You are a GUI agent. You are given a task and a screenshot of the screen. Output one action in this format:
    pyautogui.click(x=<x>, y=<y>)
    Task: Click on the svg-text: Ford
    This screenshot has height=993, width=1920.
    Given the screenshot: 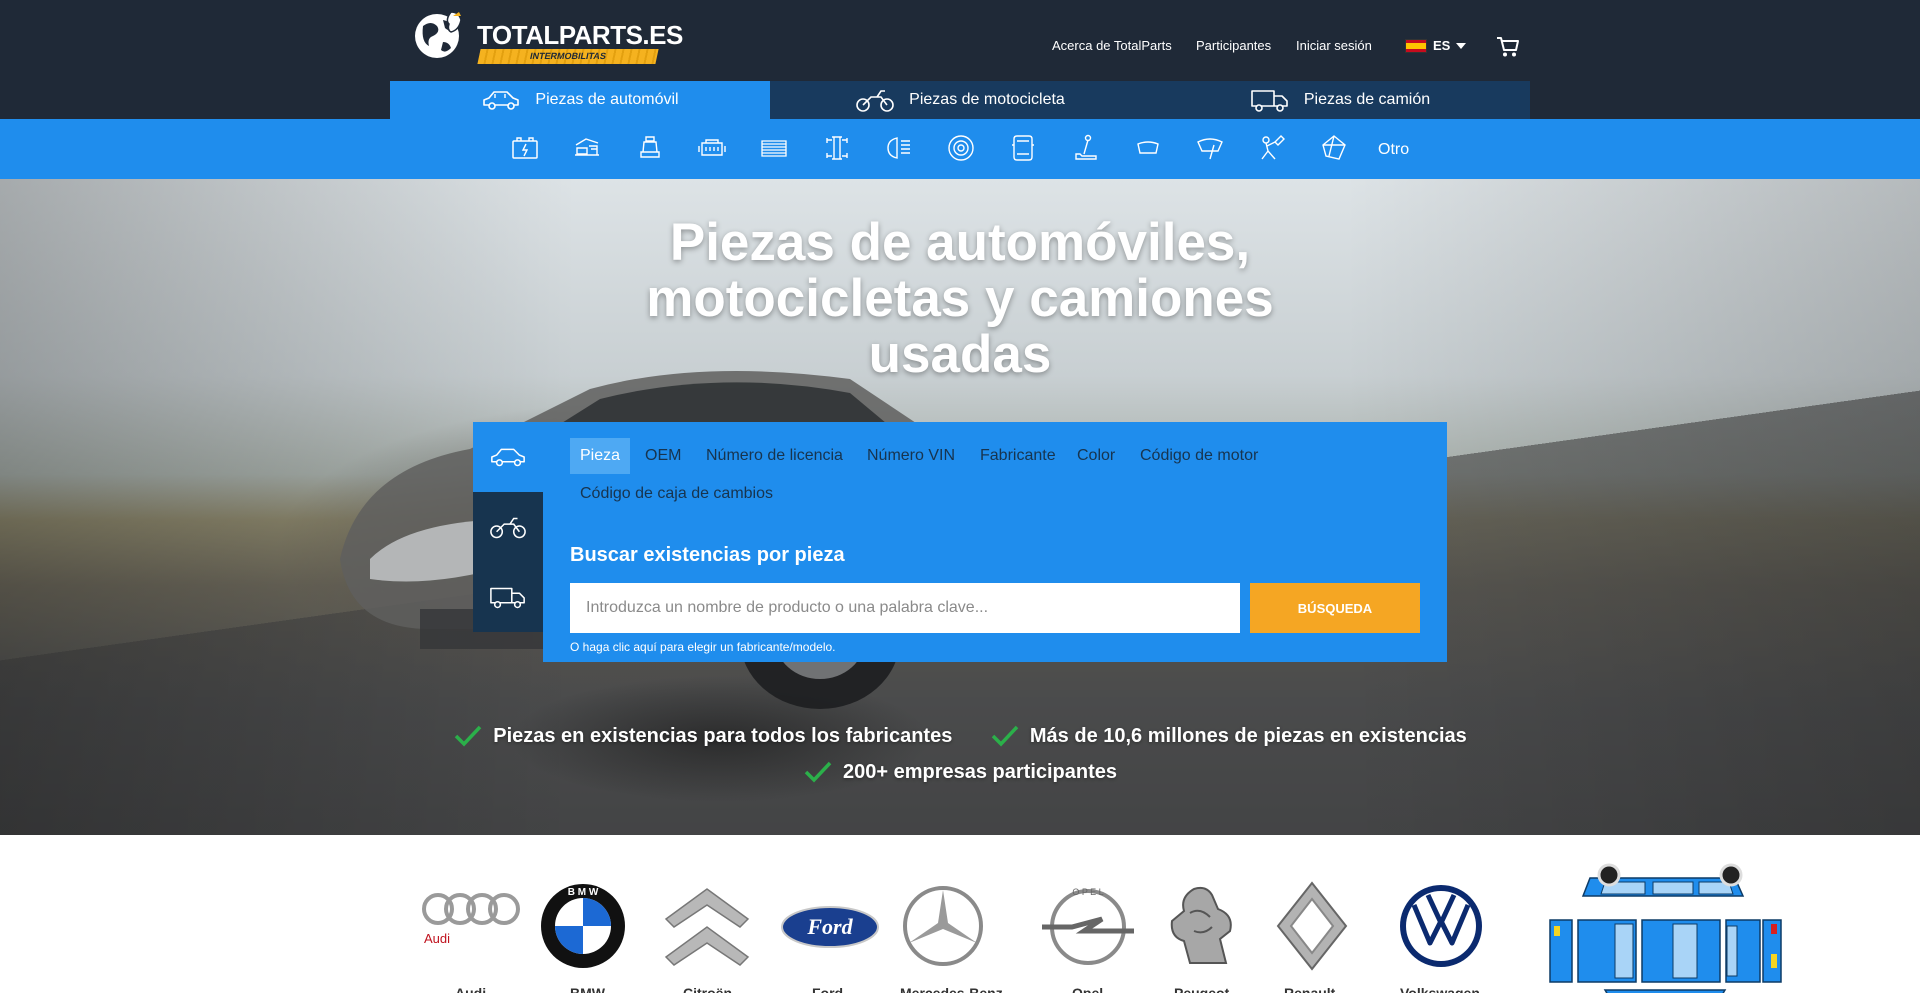 What is the action you would take?
    pyautogui.click(x=829, y=926)
    